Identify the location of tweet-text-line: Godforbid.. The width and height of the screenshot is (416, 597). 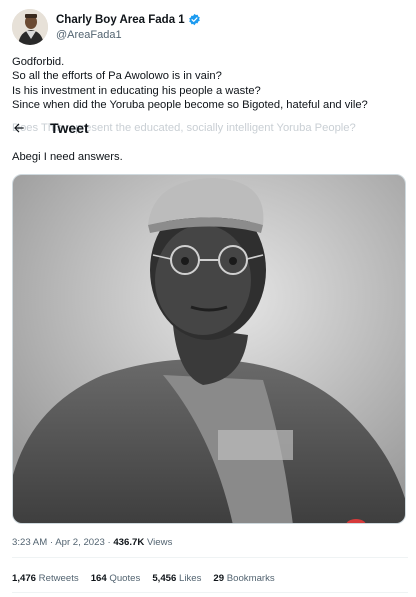
(38, 62).